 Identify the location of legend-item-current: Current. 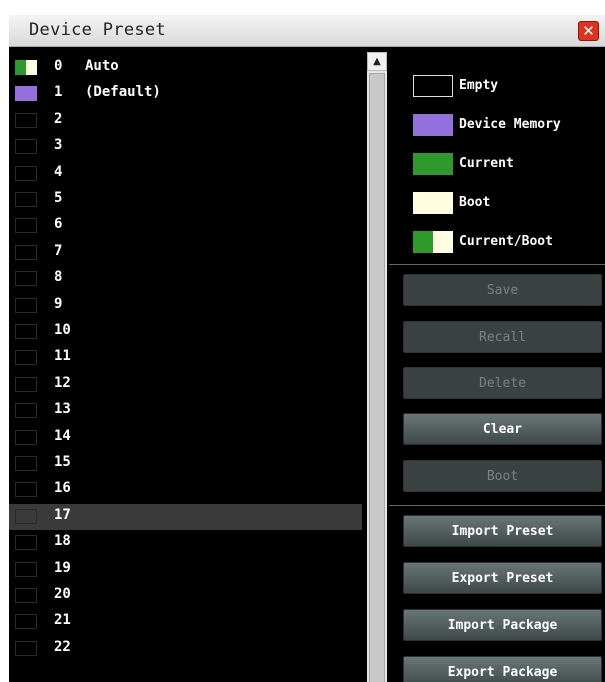
(508, 165).